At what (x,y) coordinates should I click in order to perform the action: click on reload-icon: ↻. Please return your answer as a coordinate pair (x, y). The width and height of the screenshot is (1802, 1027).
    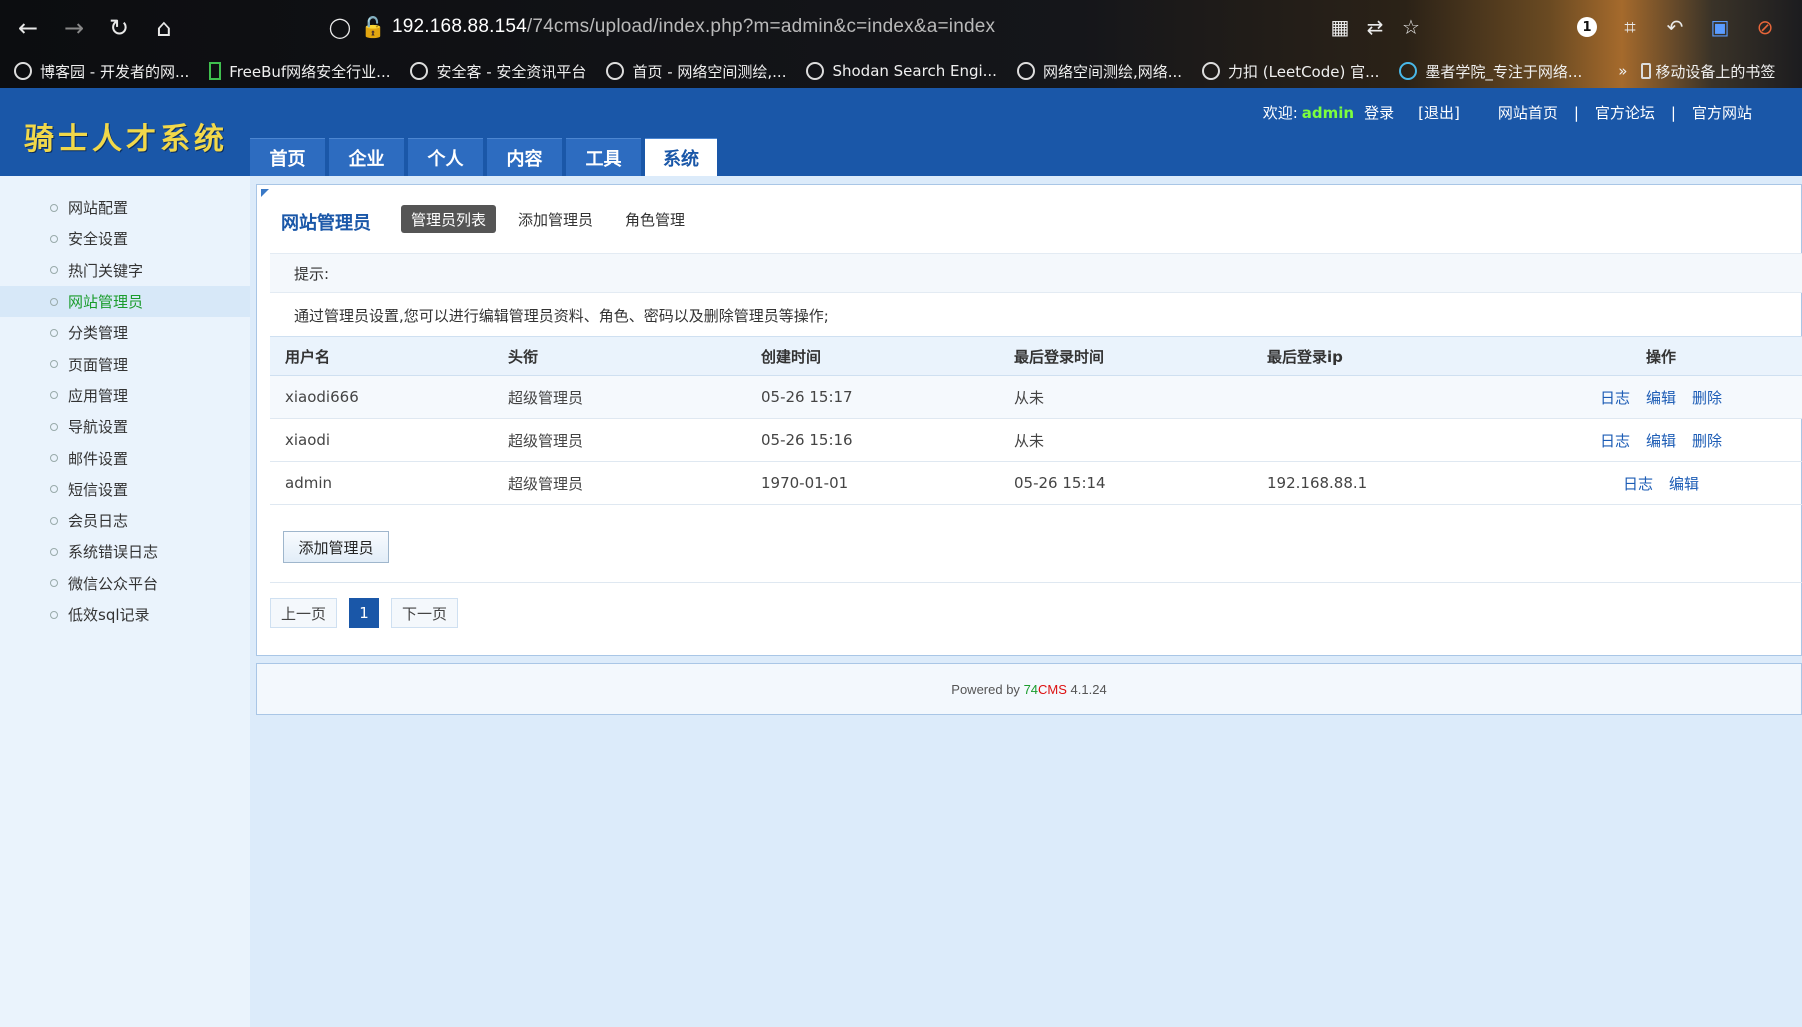
    Looking at the image, I should click on (119, 28).